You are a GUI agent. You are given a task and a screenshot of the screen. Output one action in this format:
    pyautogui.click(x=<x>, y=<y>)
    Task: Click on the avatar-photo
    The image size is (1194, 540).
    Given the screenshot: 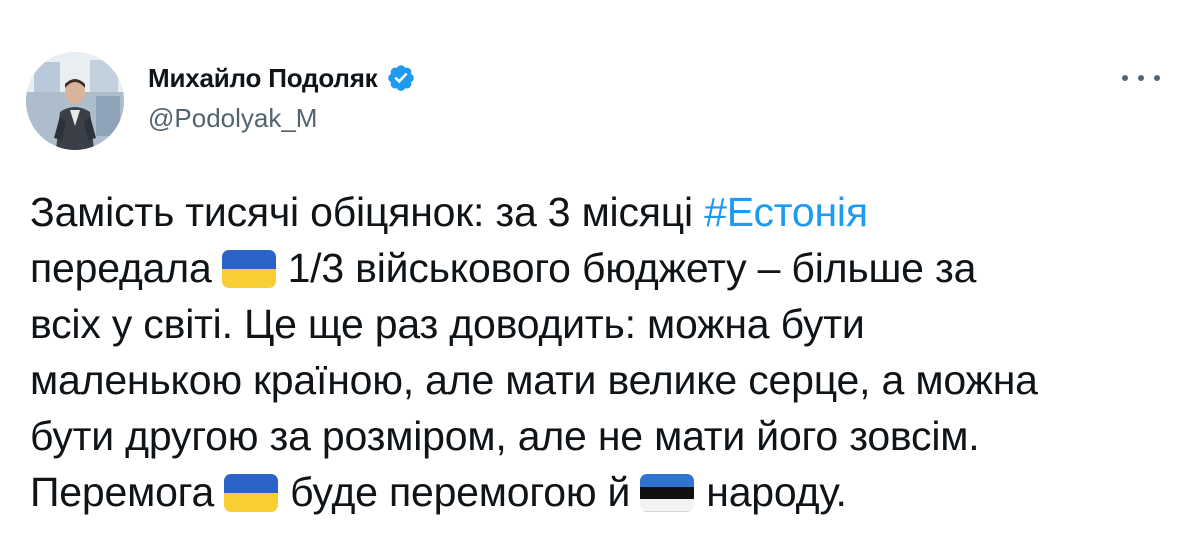 What is the action you would take?
    pyautogui.click(x=75, y=101)
    